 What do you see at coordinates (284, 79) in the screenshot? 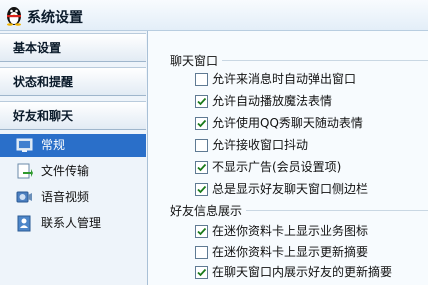
I see `option-label: 允许来消息时自动弹出窗口` at bounding box center [284, 79].